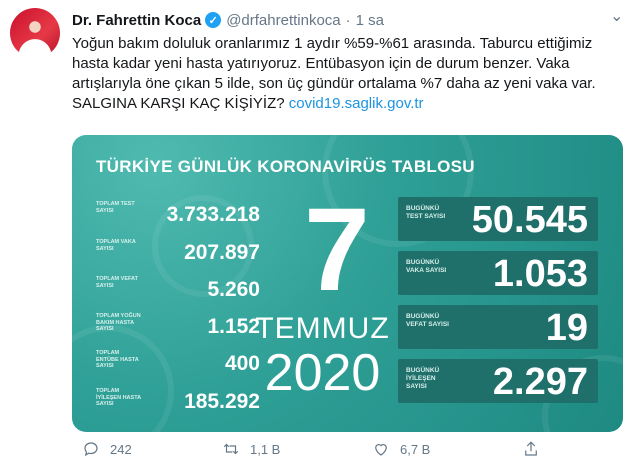  Describe the element at coordinates (342, 452) in the screenshot. I see `tweet-actions: 242 1,1 B 6,7 B` at that location.